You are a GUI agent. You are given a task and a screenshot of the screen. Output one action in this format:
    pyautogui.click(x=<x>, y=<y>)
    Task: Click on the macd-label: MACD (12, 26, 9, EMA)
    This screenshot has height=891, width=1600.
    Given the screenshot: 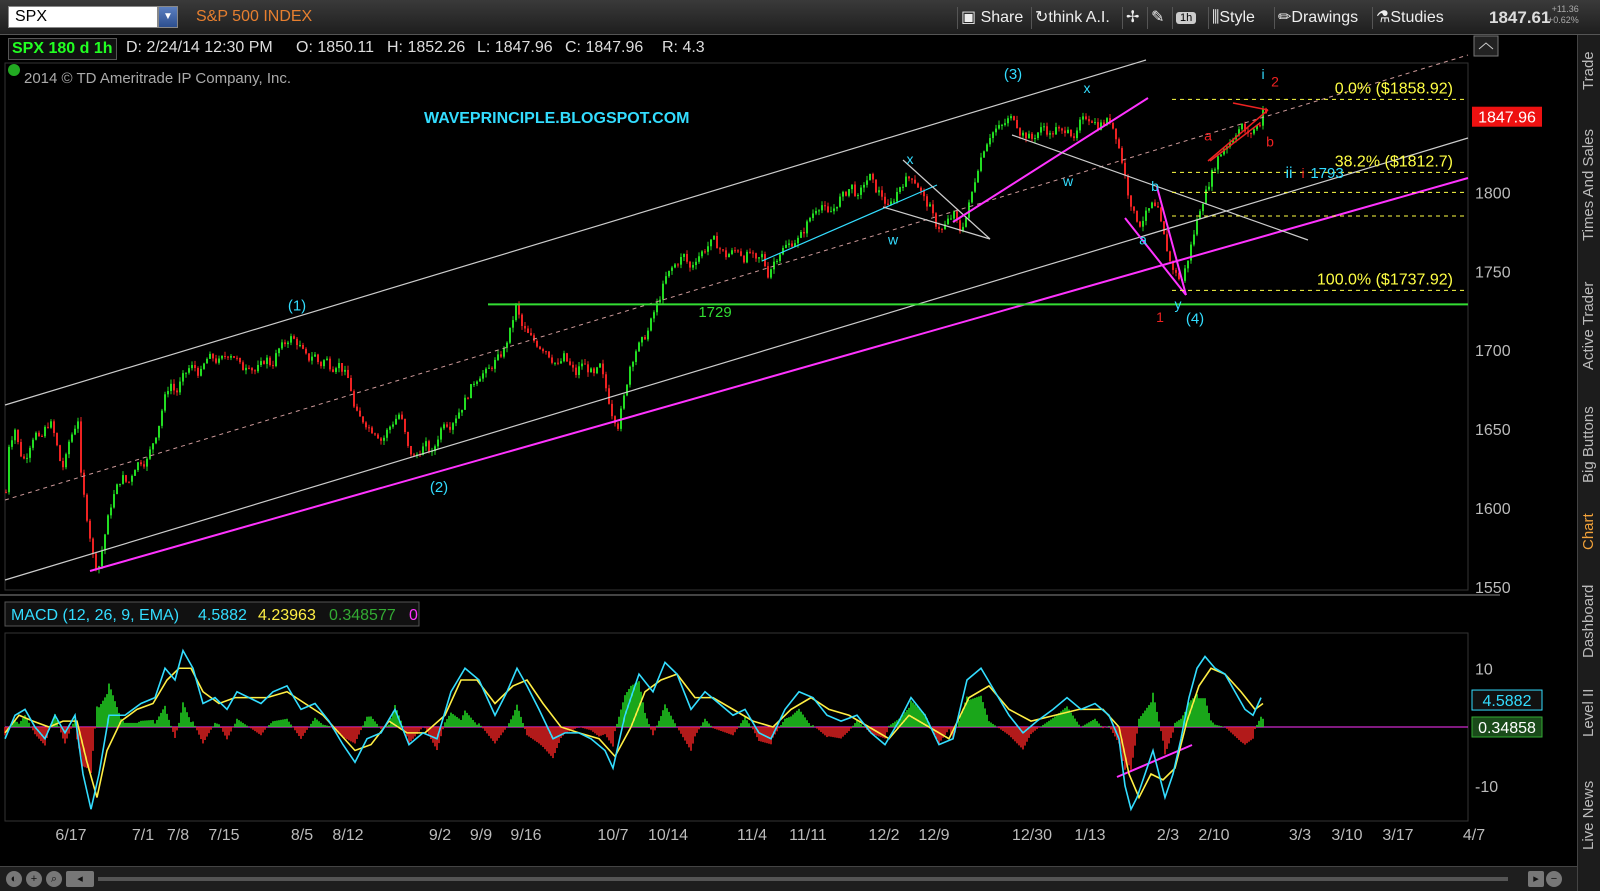 What is the action you would take?
    pyautogui.click(x=95, y=615)
    